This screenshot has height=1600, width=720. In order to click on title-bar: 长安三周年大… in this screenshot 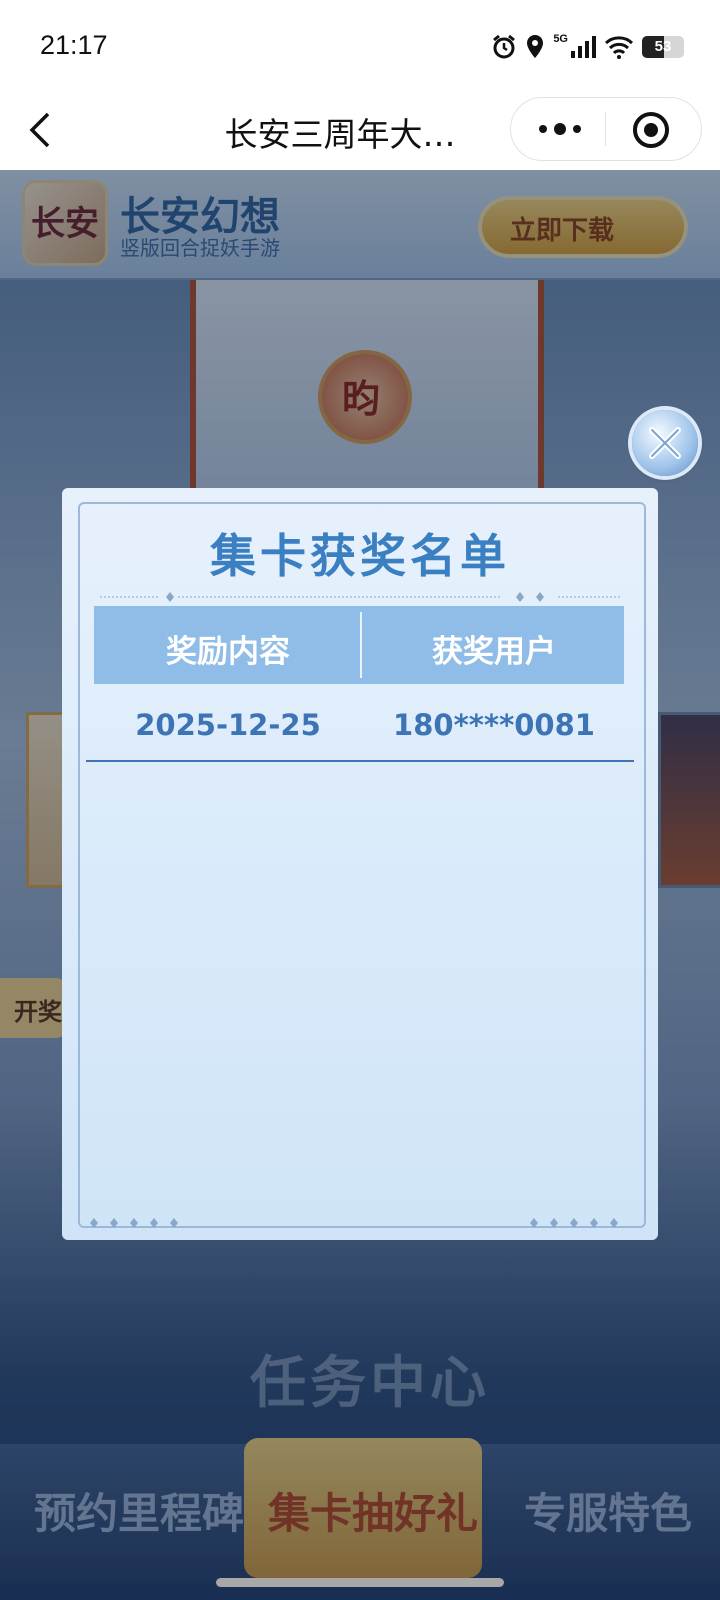, I will do `click(360, 131)`.